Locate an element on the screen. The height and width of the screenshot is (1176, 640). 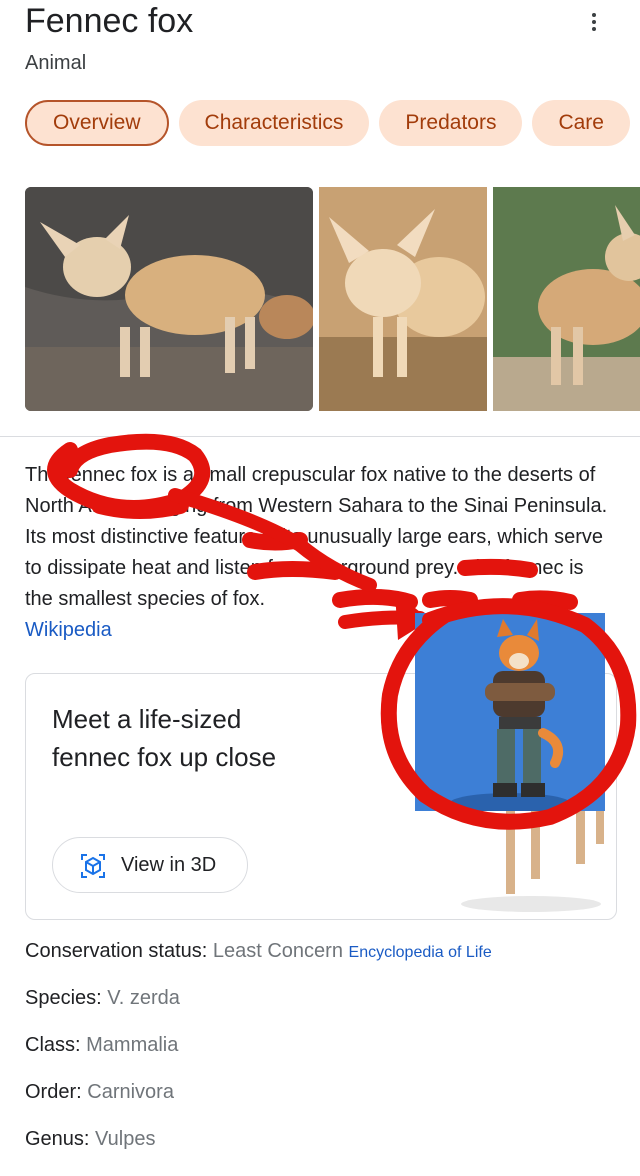
fact-label: Genus: is located at coordinates (60, 1139).